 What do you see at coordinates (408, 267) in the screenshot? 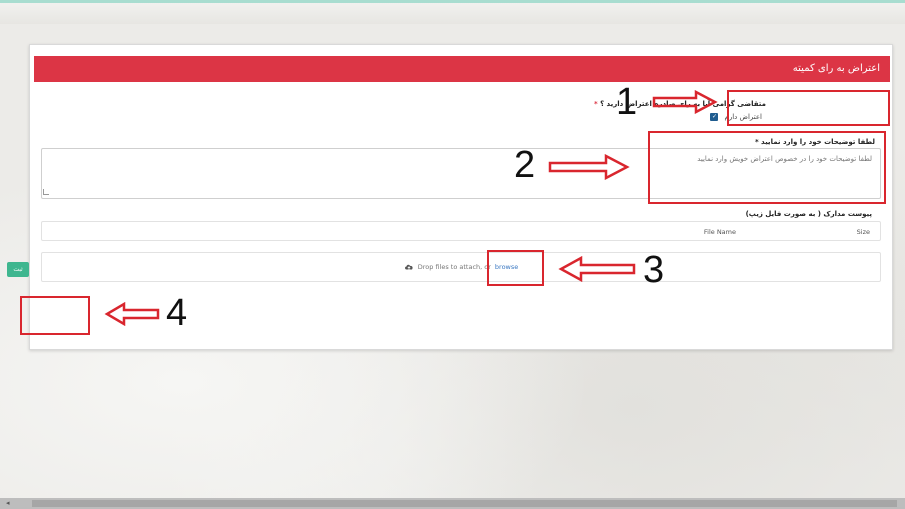
I see `cloud-upload-icon` at bounding box center [408, 267].